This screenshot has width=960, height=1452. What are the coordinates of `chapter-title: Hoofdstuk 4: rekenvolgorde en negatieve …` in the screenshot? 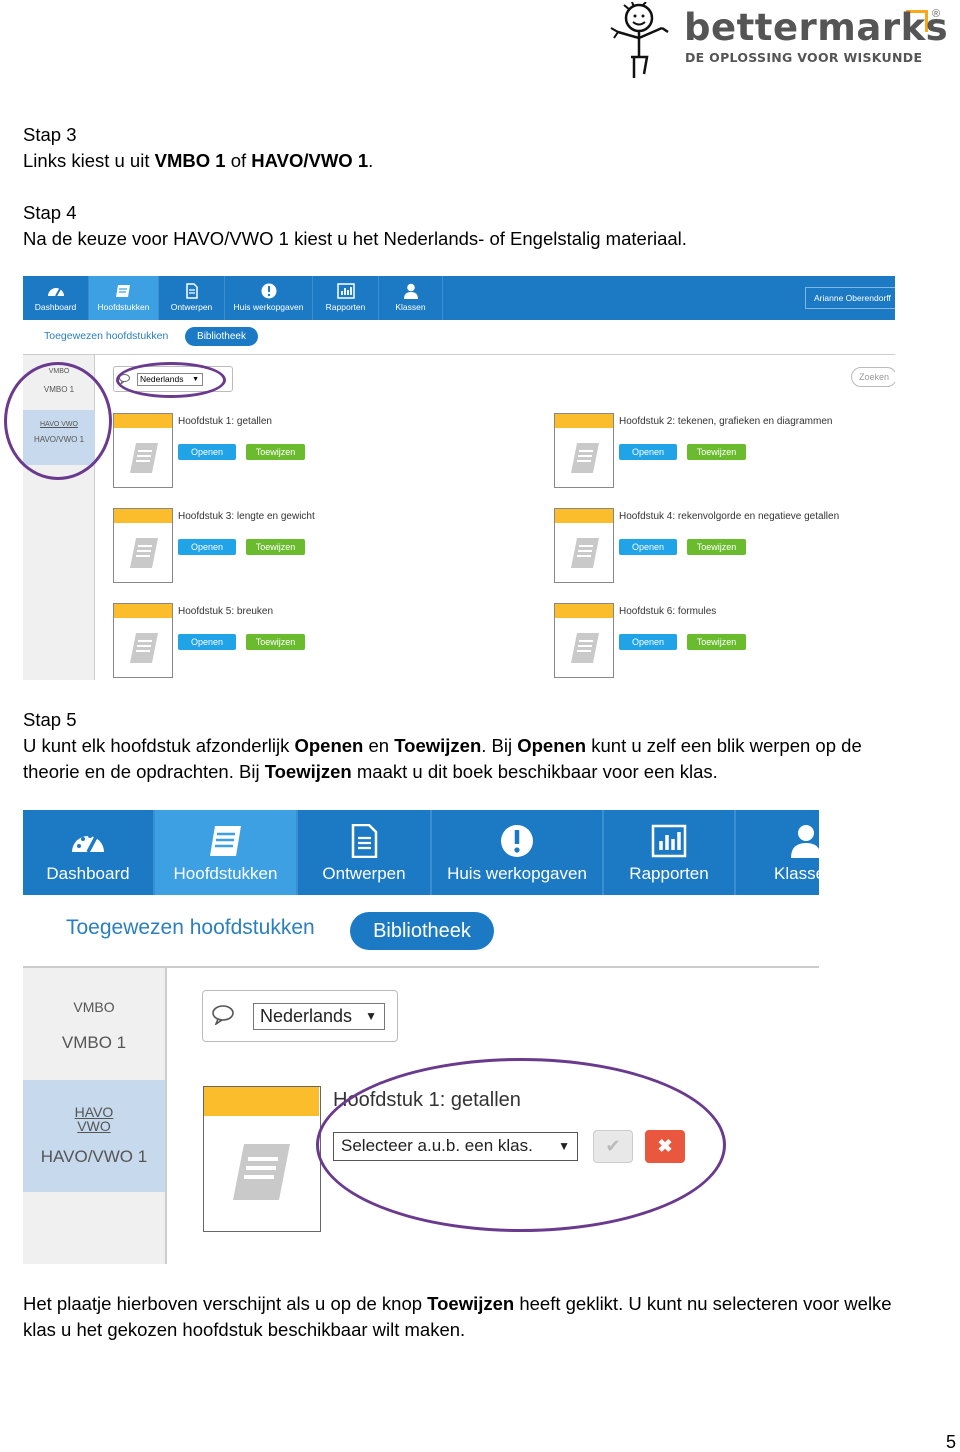 It's located at (729, 516).